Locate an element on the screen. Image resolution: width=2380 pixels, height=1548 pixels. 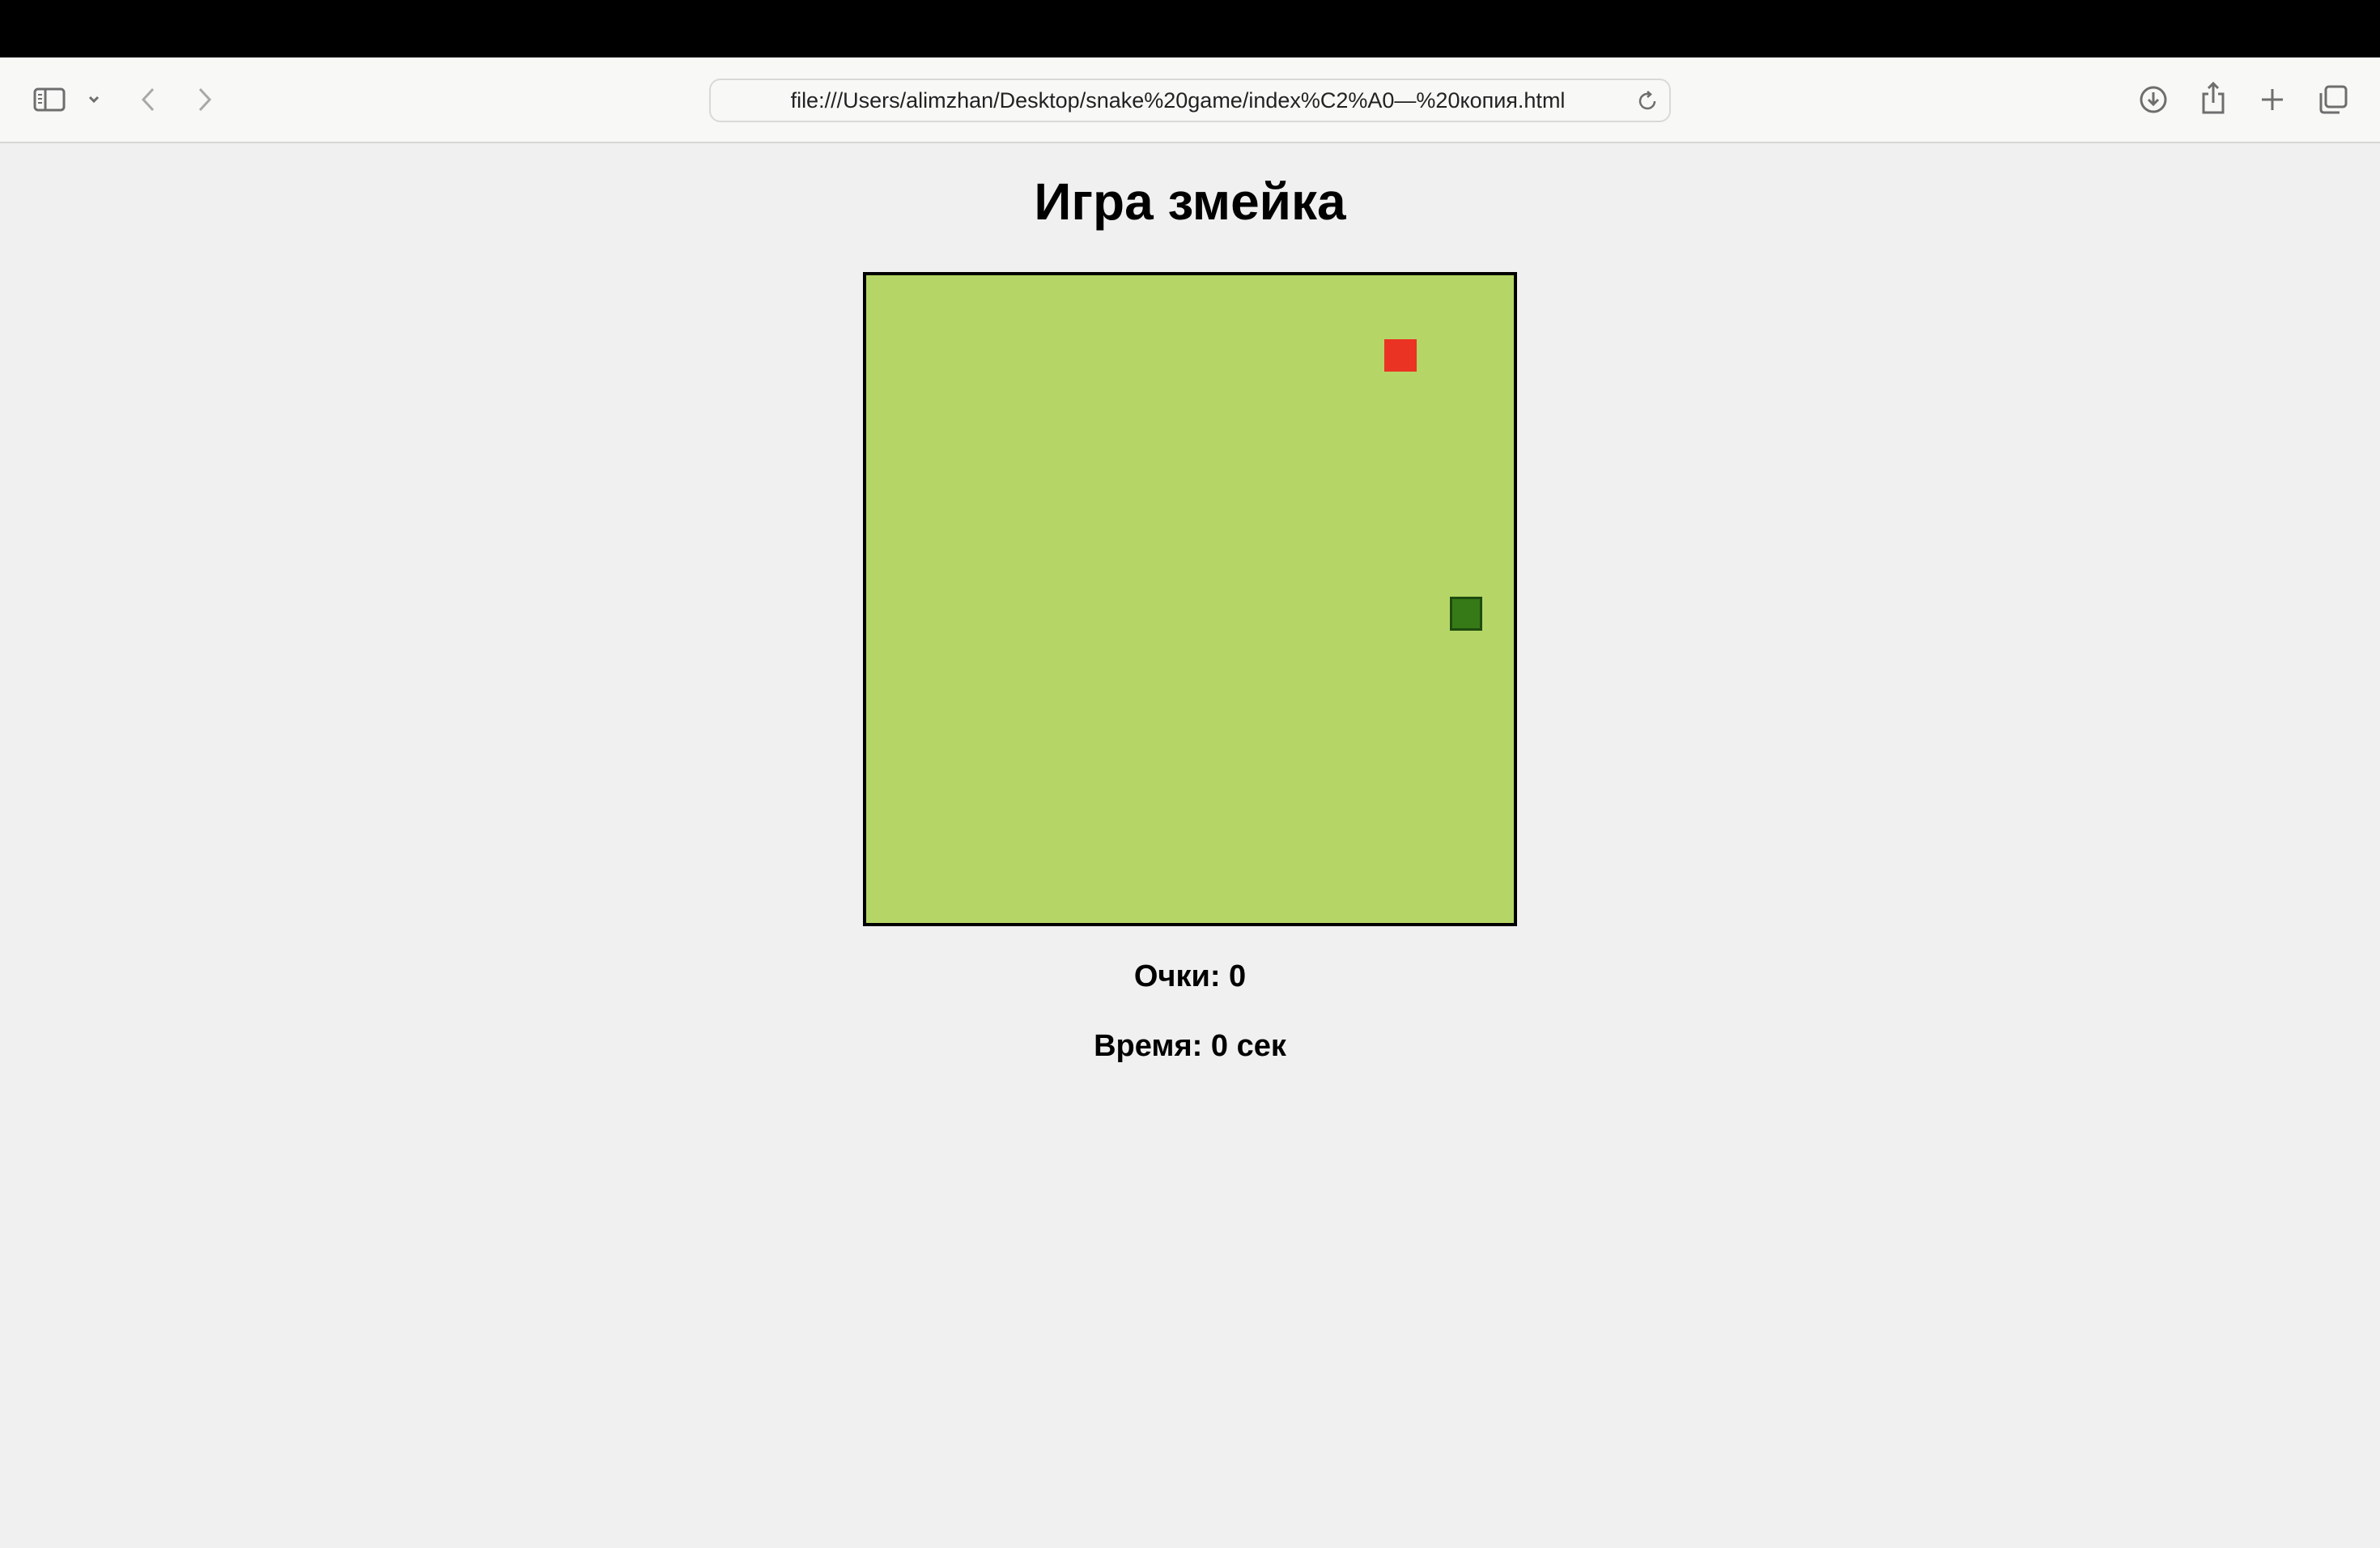
tab-overview-icon is located at coordinates (2333, 100).